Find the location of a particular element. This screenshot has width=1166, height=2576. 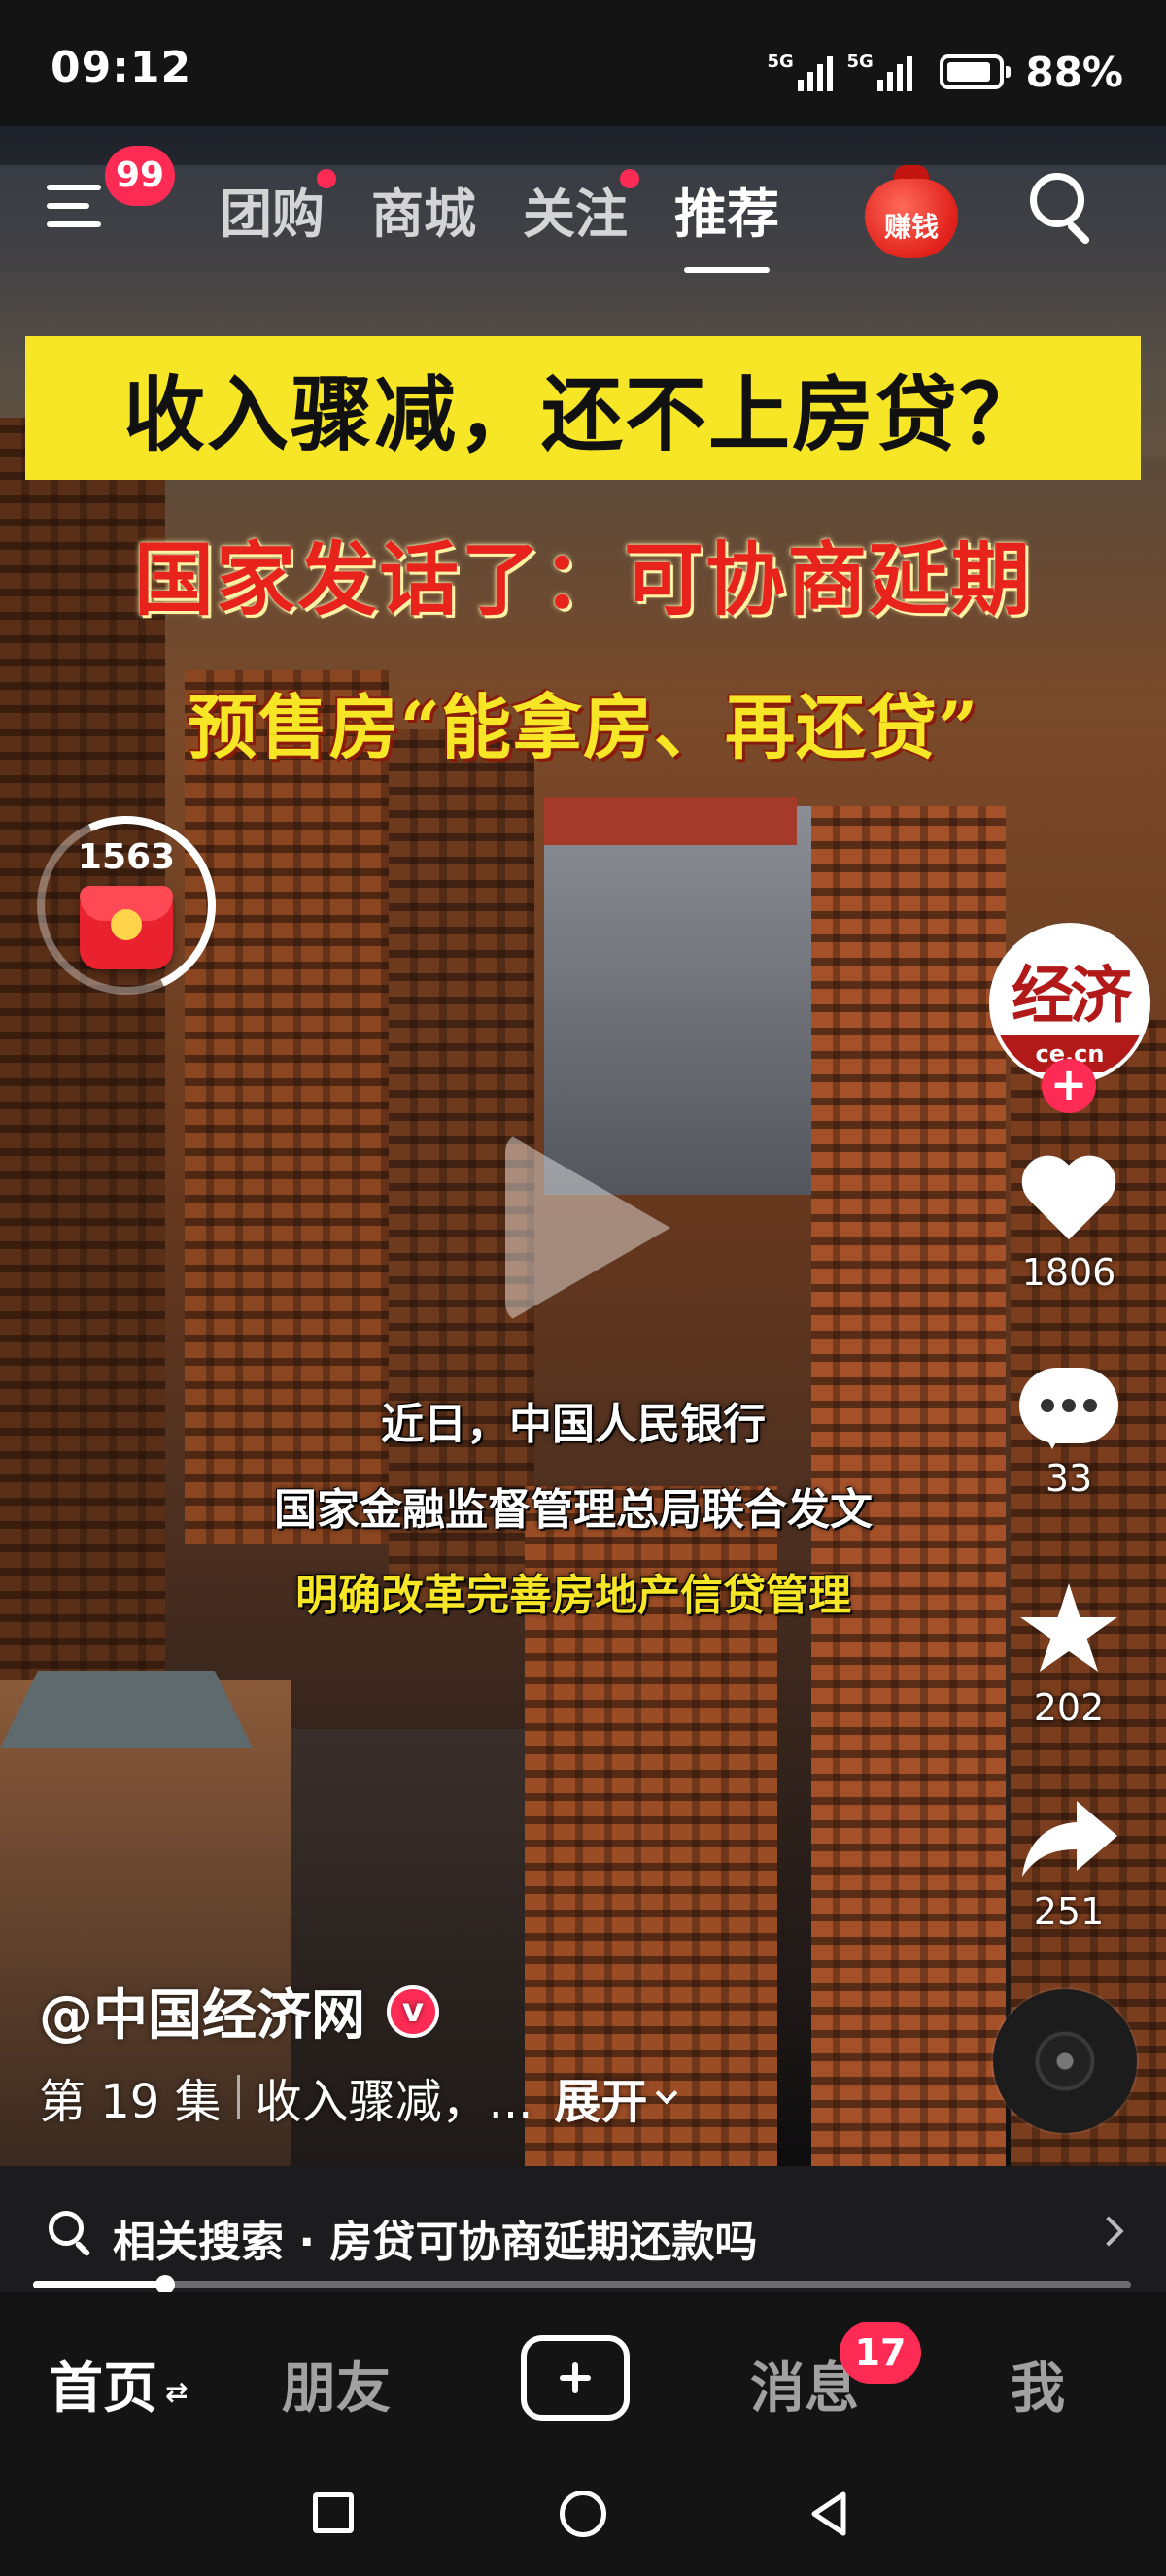

battery-percent: 88% is located at coordinates (1074, 72).